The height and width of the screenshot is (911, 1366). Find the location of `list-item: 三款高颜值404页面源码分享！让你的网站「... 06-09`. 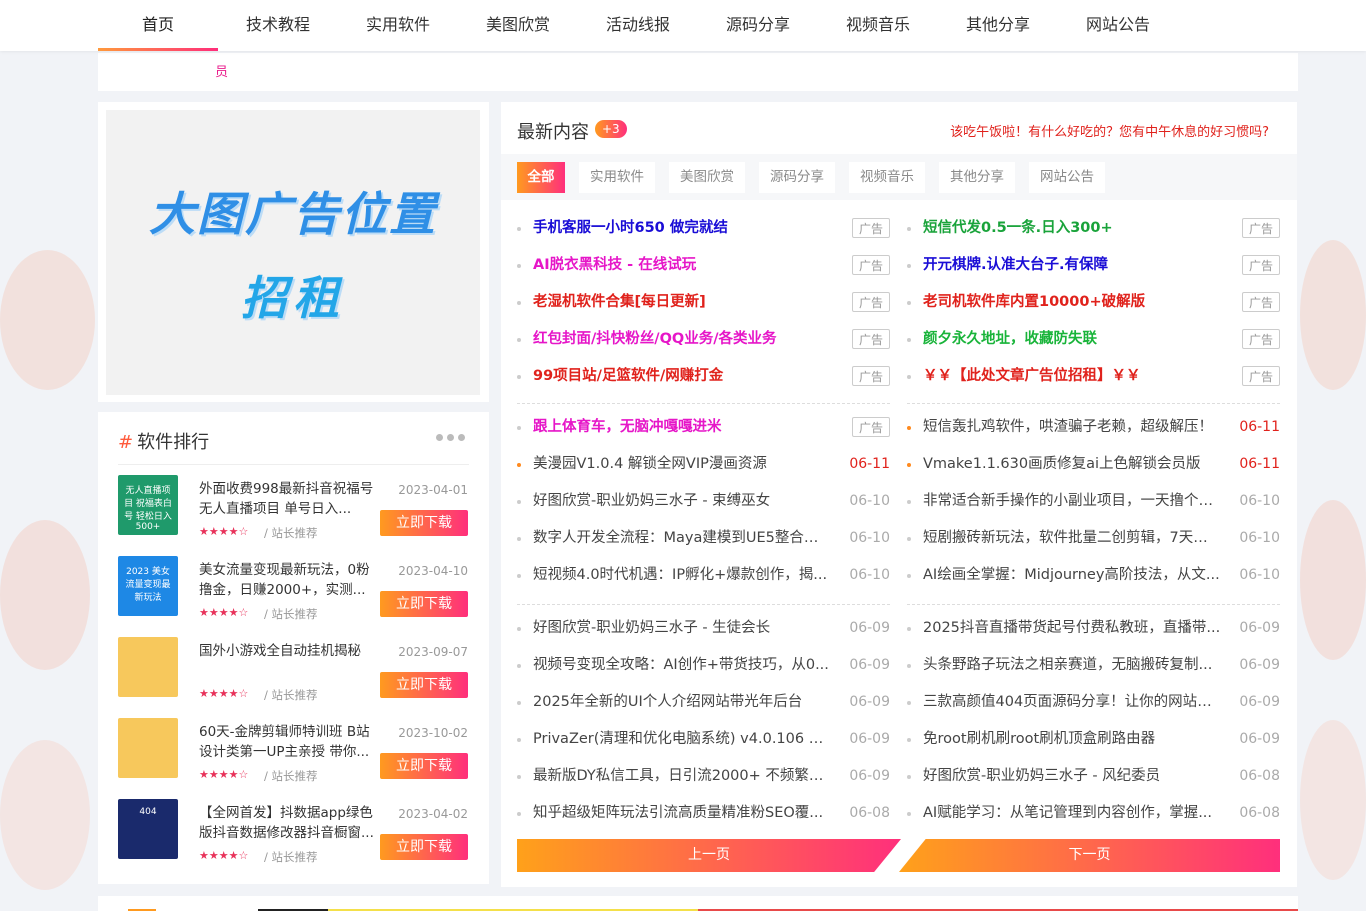

list-item: 三款高颜值404页面源码分享！让你的网站「... 06-09 is located at coordinates (1093, 706).